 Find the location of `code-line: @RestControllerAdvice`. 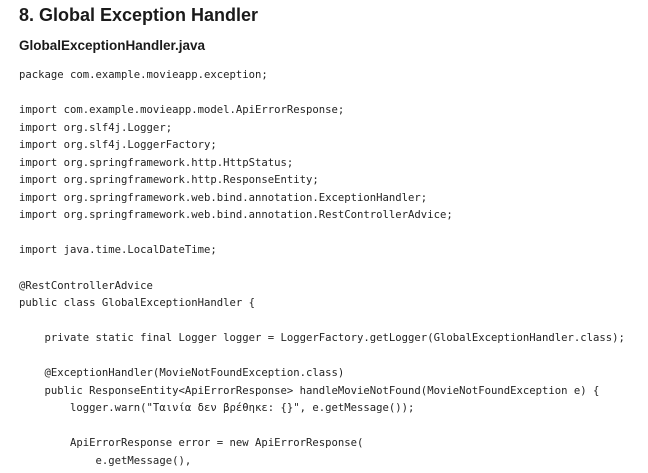

code-line: @RestControllerAdvice is located at coordinates (86, 285).